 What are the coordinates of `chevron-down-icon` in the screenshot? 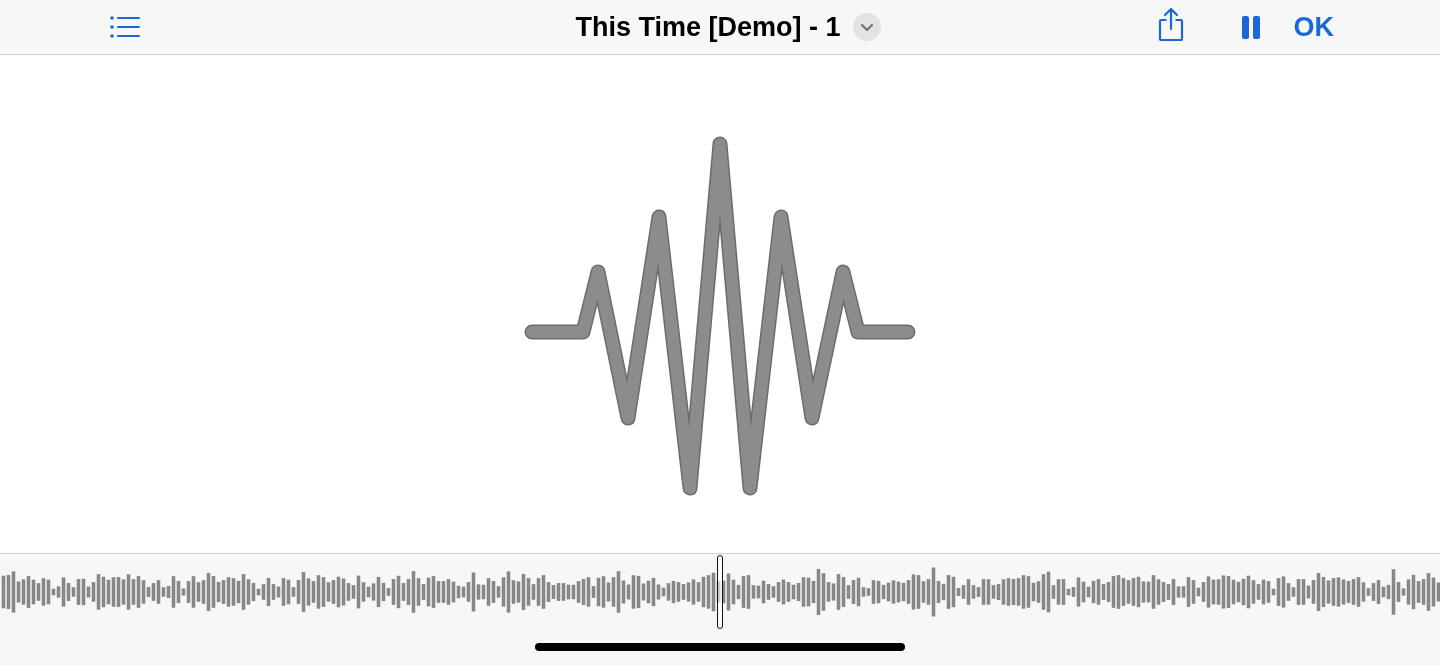 It's located at (866, 27).